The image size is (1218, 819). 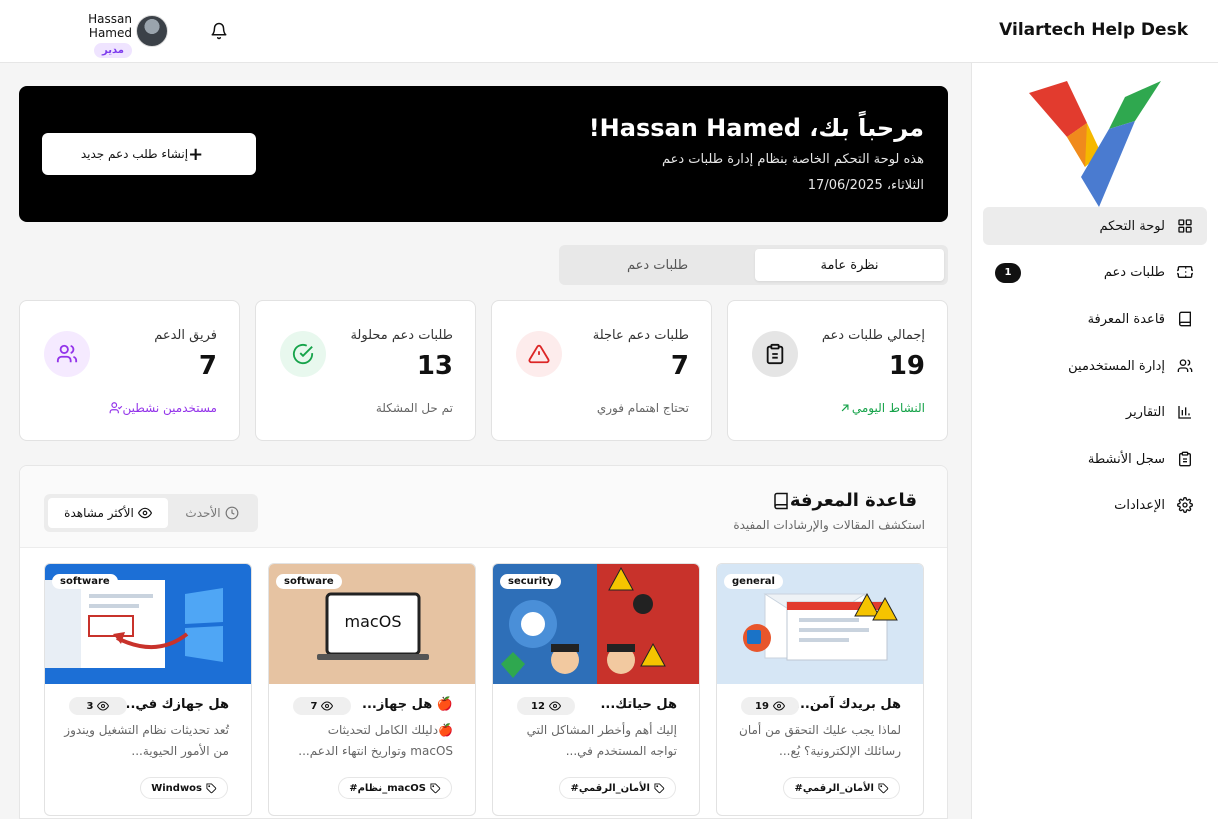 I want to click on user-menu: Hassan Hamed مدير, so click(x=87, y=35).